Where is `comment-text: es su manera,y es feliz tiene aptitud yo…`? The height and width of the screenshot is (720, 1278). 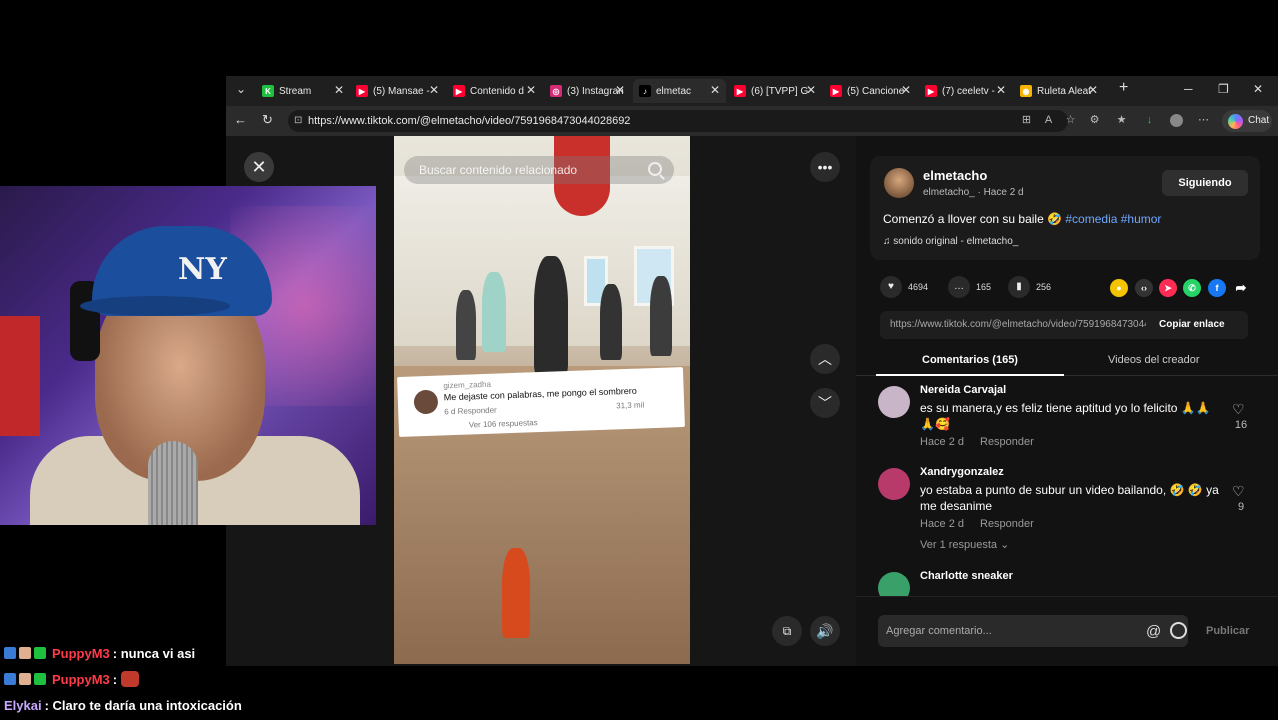 comment-text: es su manera,y es feliz tiene aptitud yo… is located at coordinates (1065, 416).